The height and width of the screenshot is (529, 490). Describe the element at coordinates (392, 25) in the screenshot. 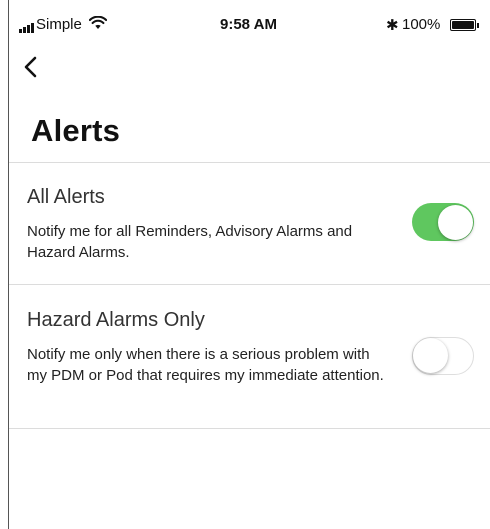

I see `bluetooth-icon: ✱` at that location.